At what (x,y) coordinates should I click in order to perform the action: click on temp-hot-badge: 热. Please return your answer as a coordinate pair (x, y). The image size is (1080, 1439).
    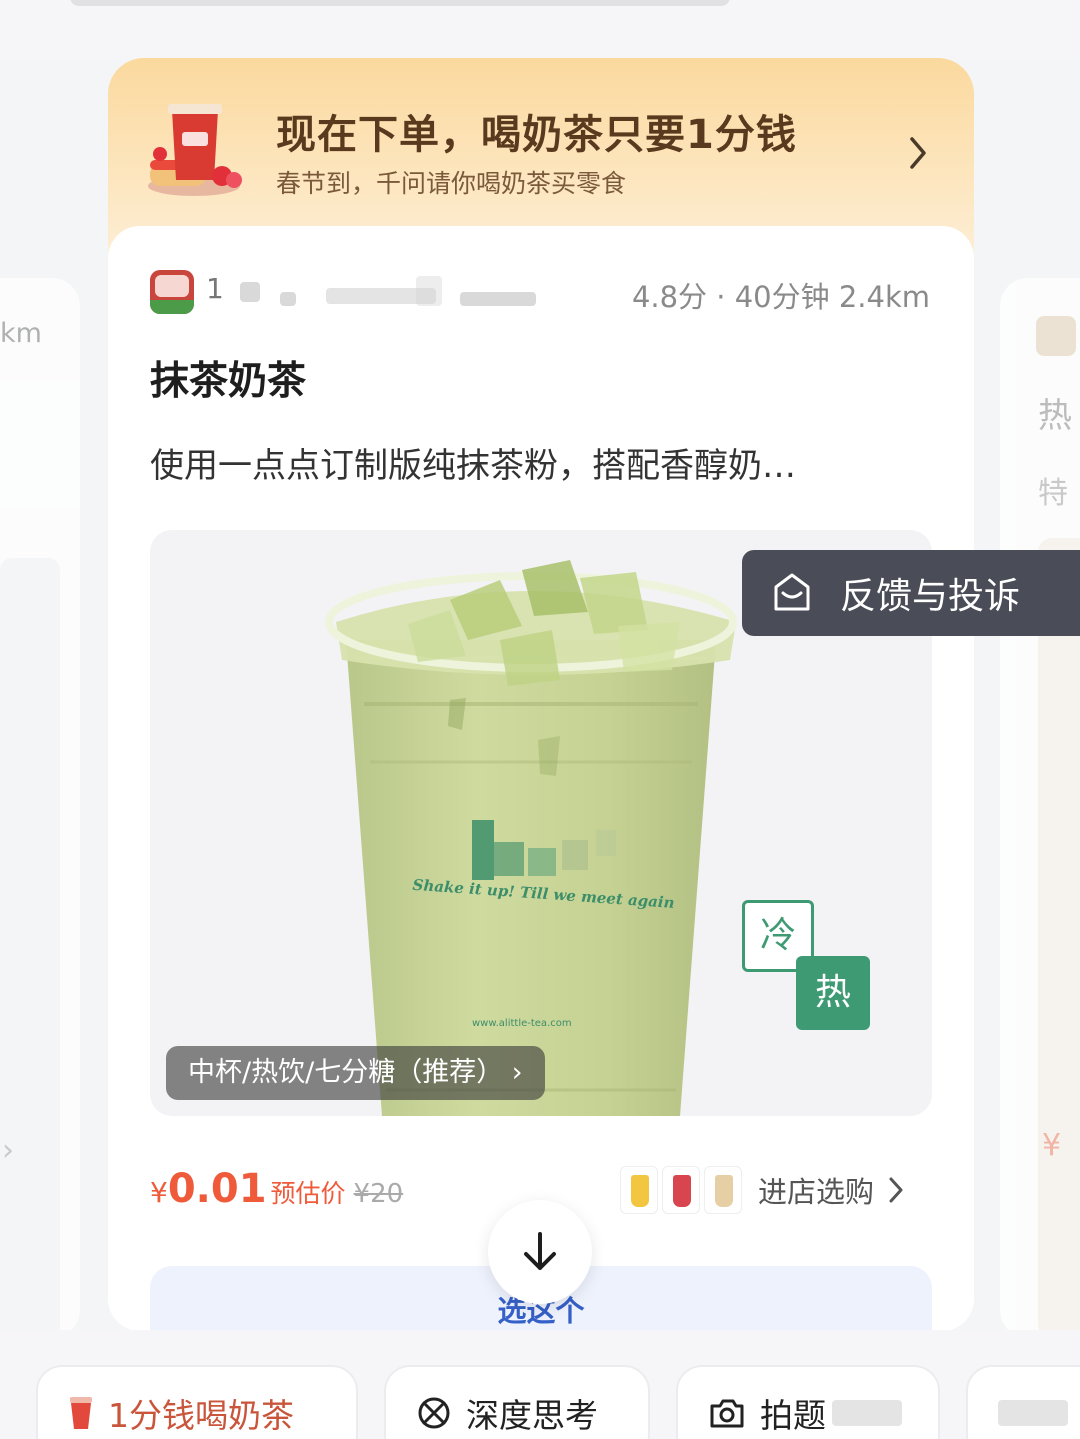
    Looking at the image, I should click on (833, 993).